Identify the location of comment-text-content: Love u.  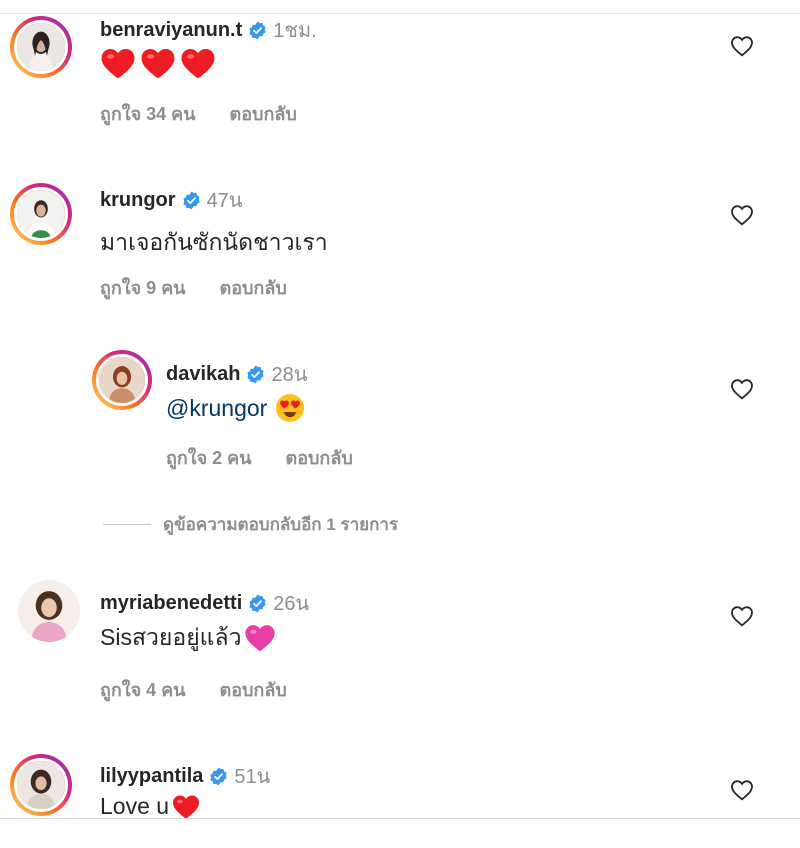
(135, 806).